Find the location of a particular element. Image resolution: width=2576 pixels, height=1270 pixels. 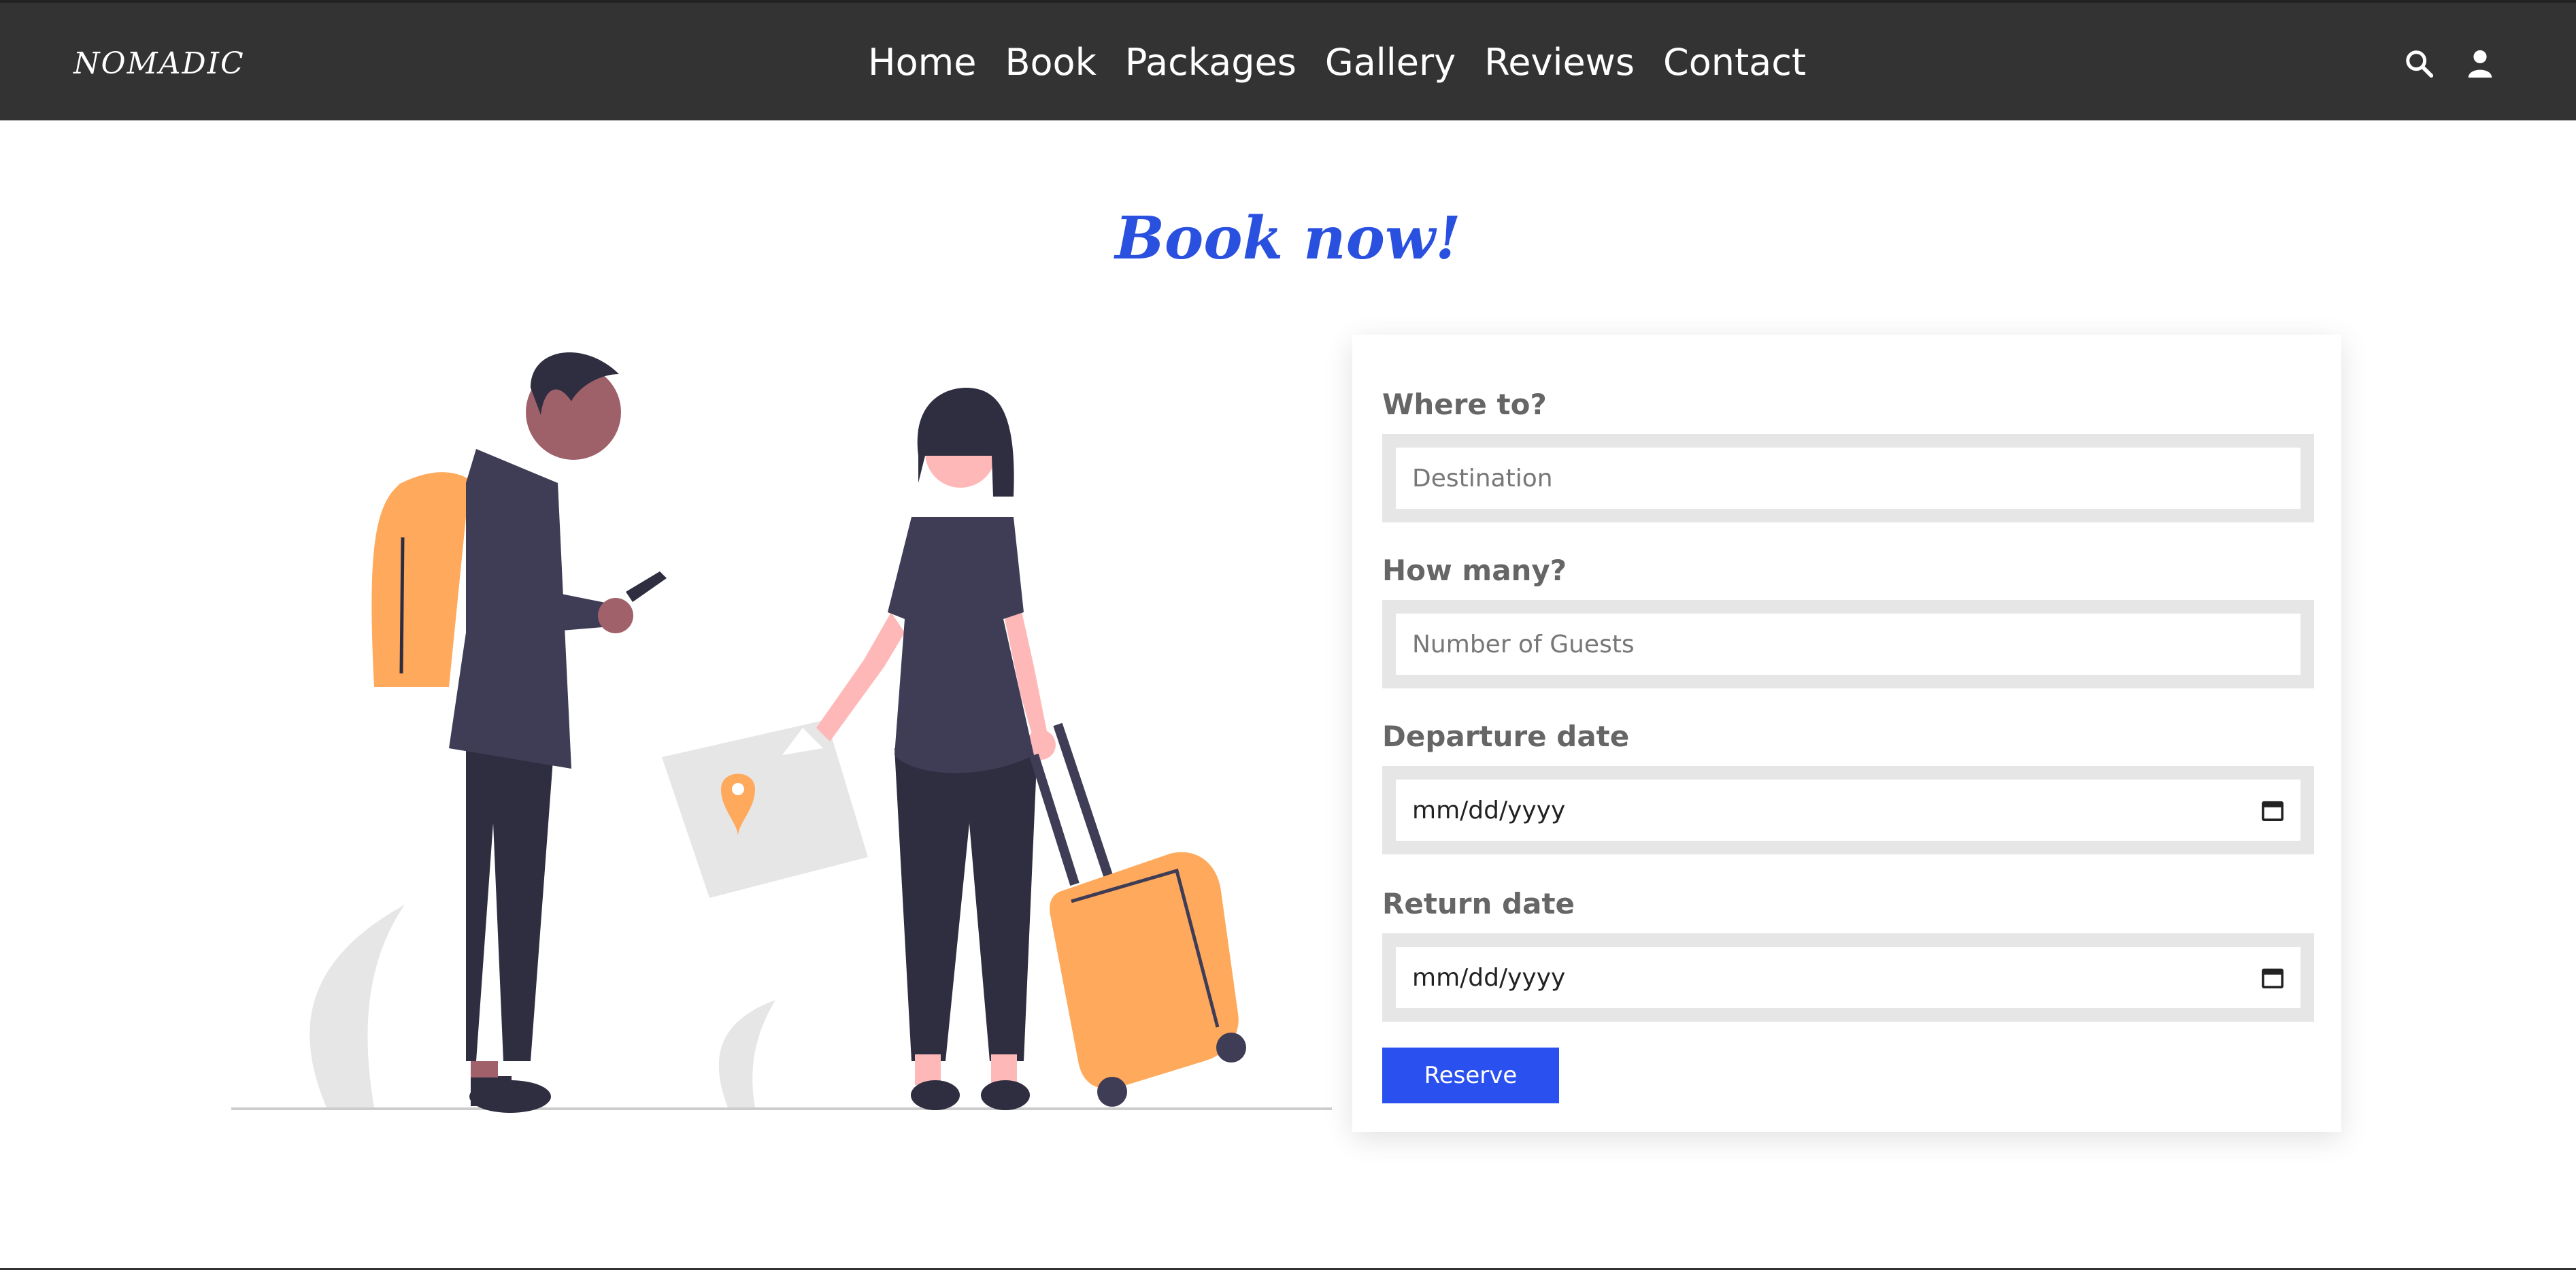

departure-label: Departure date is located at coordinates (1506, 736).